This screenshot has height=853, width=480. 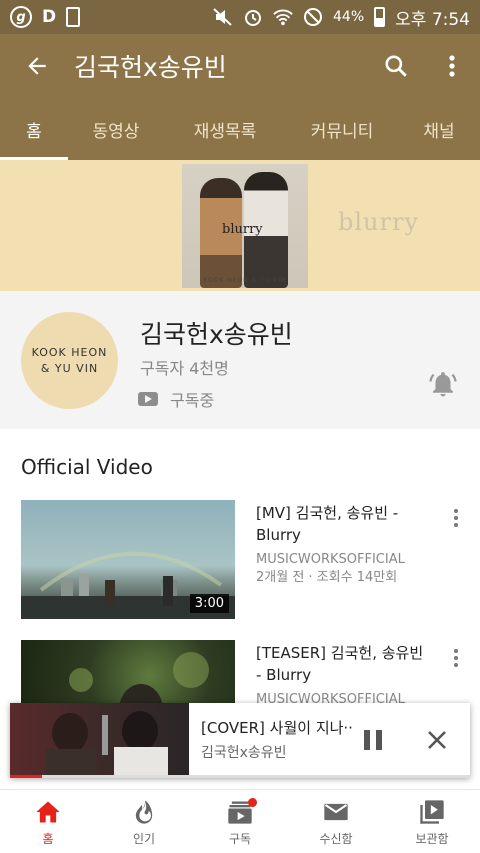 I want to click on youtube-icon, so click(x=148, y=399).